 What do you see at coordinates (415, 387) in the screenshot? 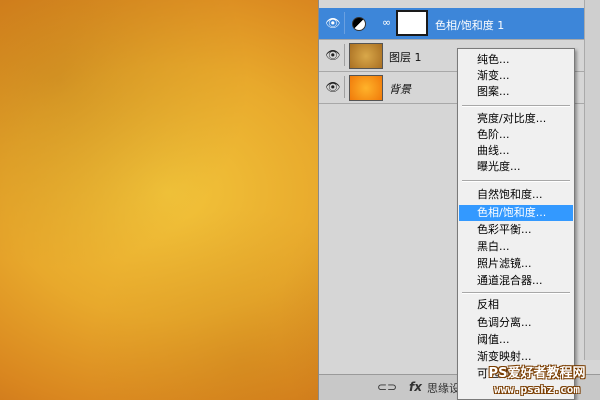
I see `fx-icon: fx` at bounding box center [415, 387].